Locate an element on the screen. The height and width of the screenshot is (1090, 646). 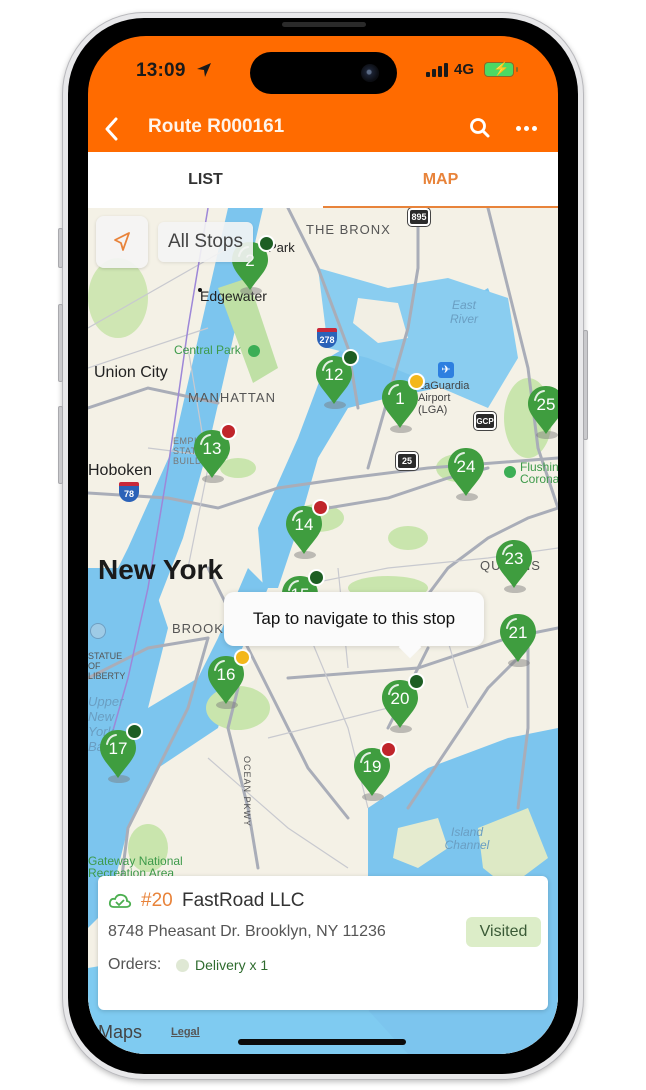
stop-pin-number: 13 is located at coordinates (212, 448).